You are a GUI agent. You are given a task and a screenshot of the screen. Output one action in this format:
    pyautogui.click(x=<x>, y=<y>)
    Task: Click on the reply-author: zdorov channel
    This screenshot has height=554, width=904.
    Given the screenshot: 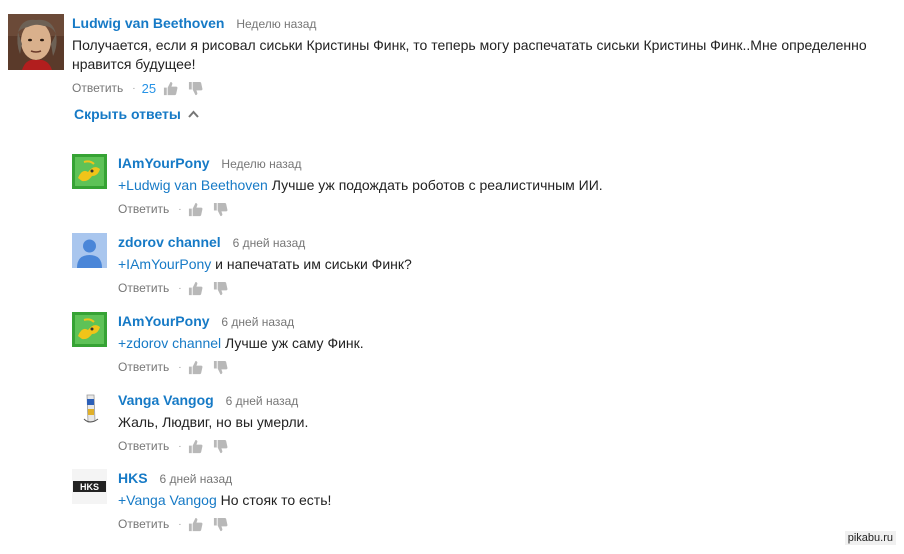 What is the action you would take?
    pyautogui.click(x=169, y=242)
    